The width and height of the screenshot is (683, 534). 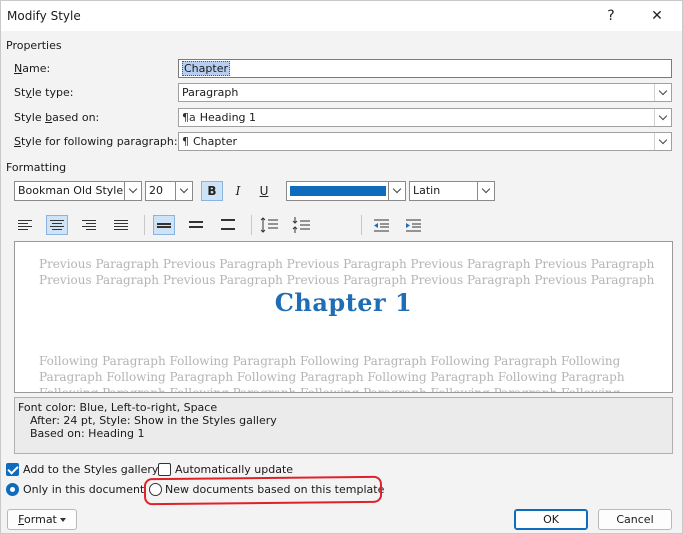 I want to click on italic-button: I, so click(x=238, y=191).